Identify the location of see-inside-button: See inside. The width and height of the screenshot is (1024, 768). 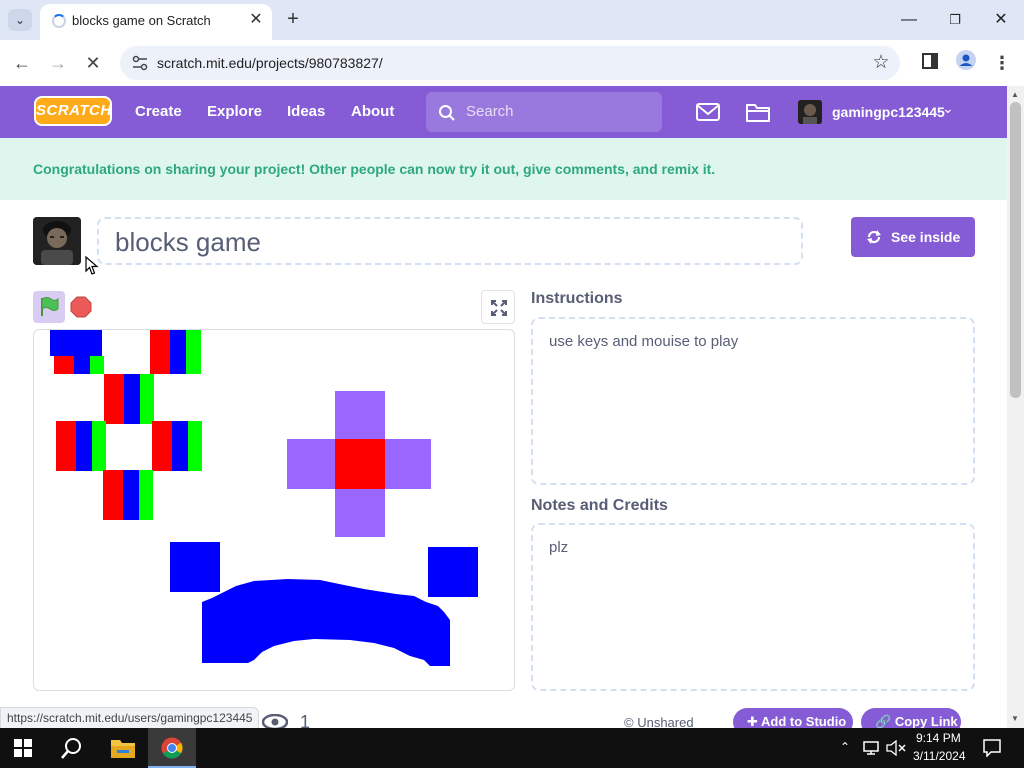
(913, 237).